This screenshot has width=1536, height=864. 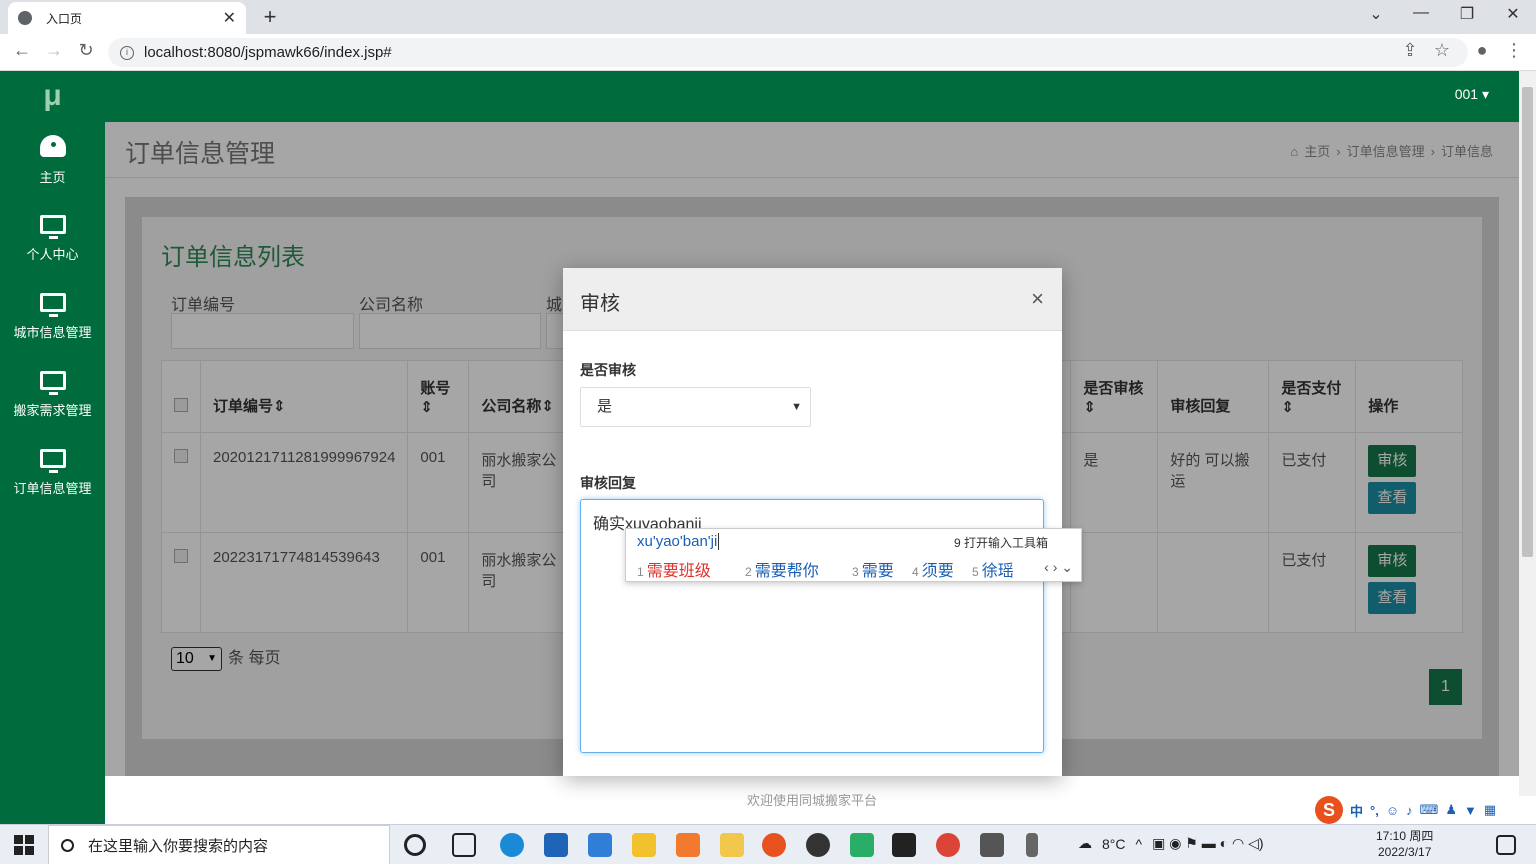 What do you see at coordinates (1409, 810) in the screenshot?
I see `mic-icon: ♪` at bounding box center [1409, 810].